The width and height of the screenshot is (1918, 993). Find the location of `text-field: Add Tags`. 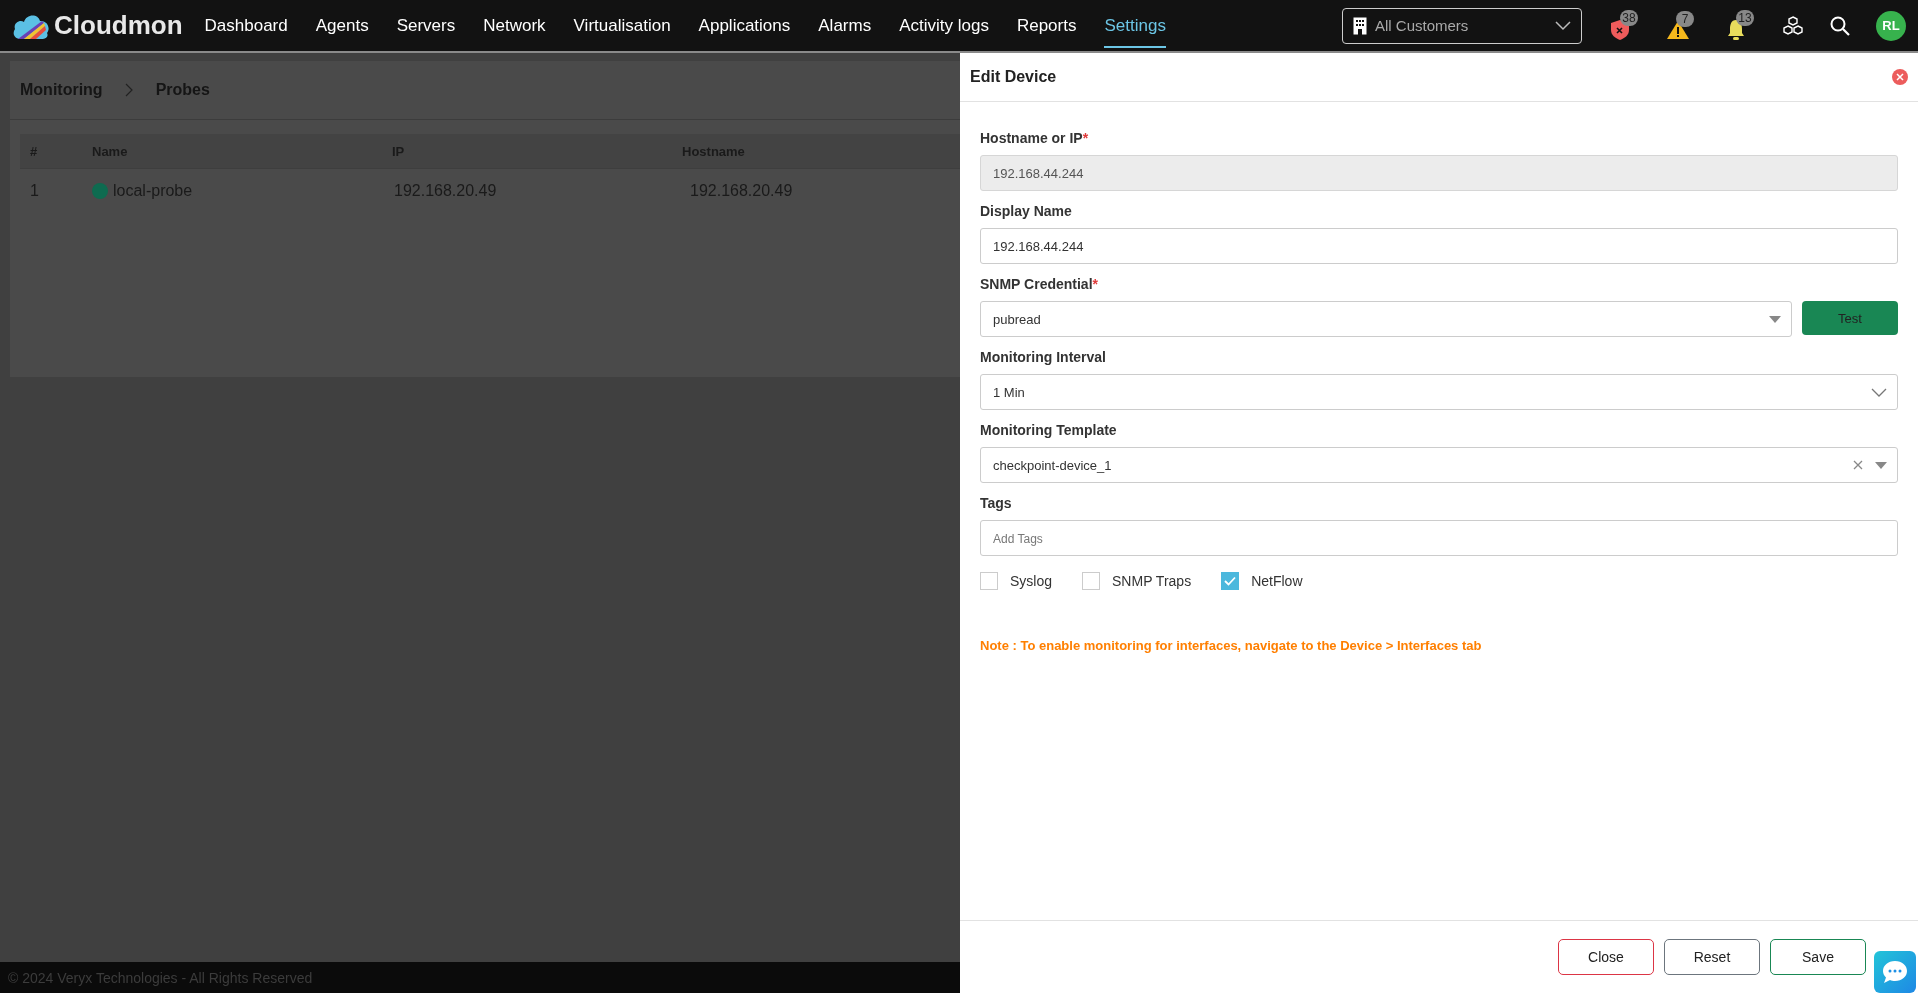

text-field: Add Tags is located at coordinates (1439, 538).